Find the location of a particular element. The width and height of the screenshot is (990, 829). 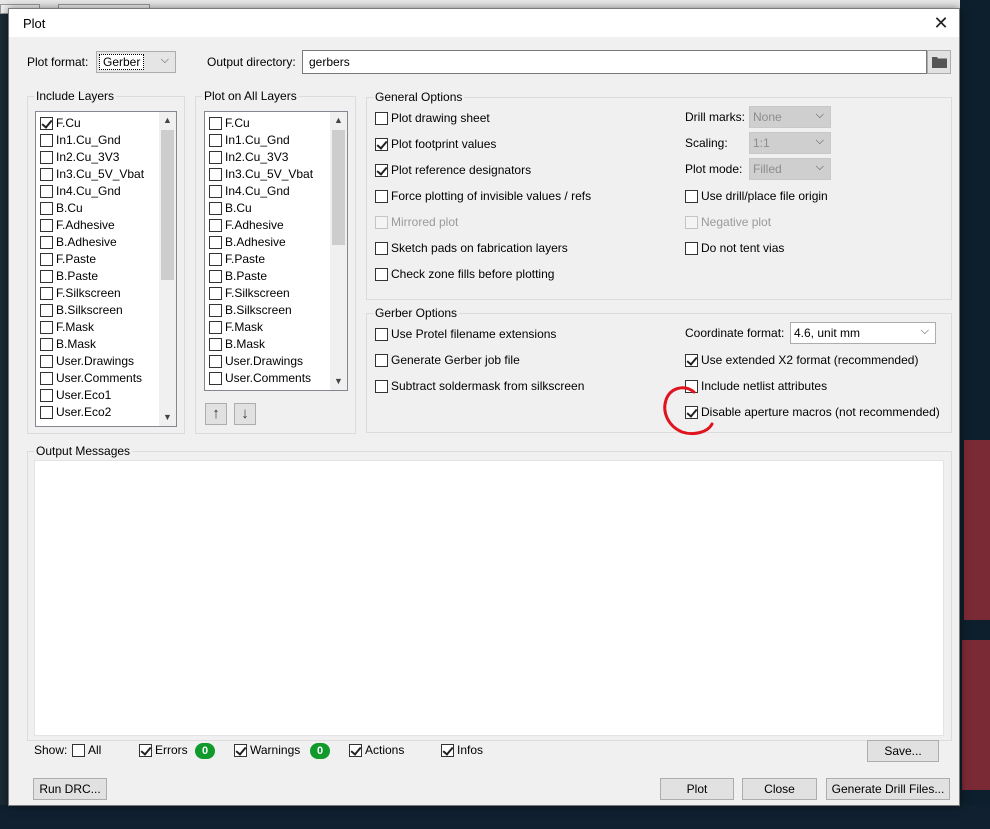

plot-all-layer-item: B.Adhesive is located at coordinates (269, 242).